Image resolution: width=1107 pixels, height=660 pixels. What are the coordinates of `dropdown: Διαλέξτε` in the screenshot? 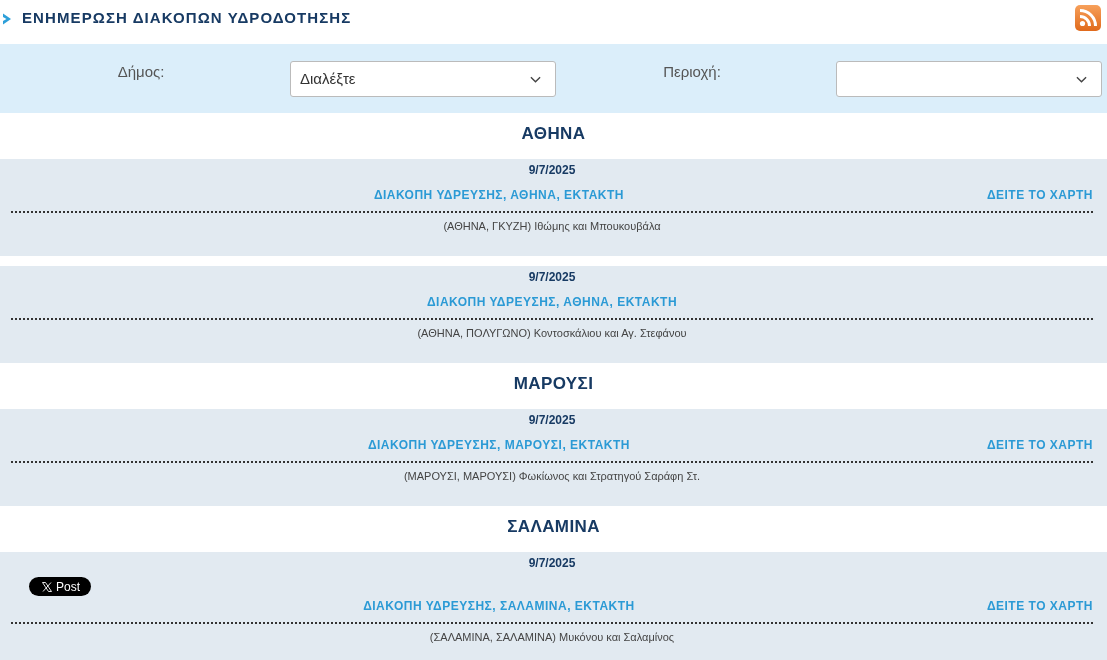 It's located at (423, 79).